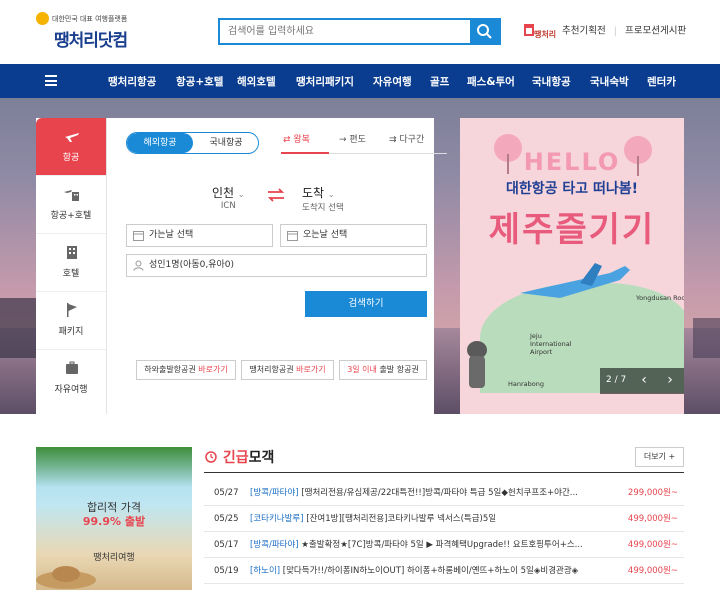 This screenshot has width=720, height=590. What do you see at coordinates (655, 31) in the screenshot?
I see `link-promotion: 프로모션게시판` at bounding box center [655, 31].